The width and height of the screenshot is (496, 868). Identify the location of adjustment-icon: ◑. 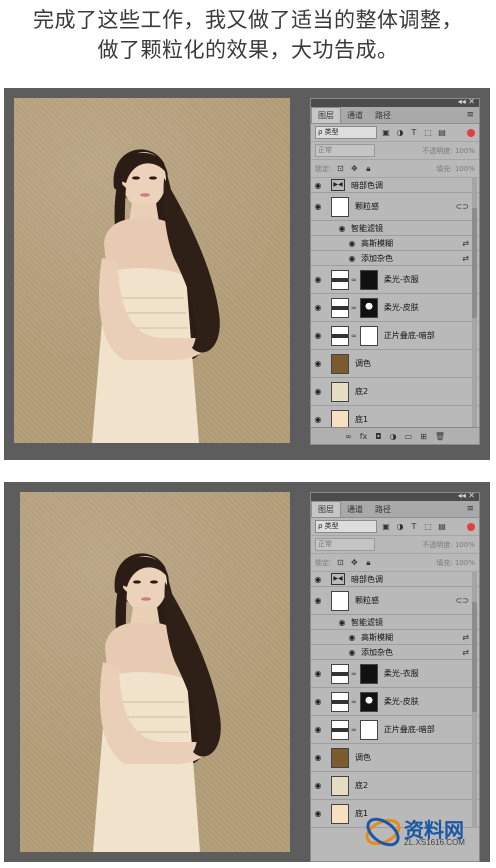
(393, 436).